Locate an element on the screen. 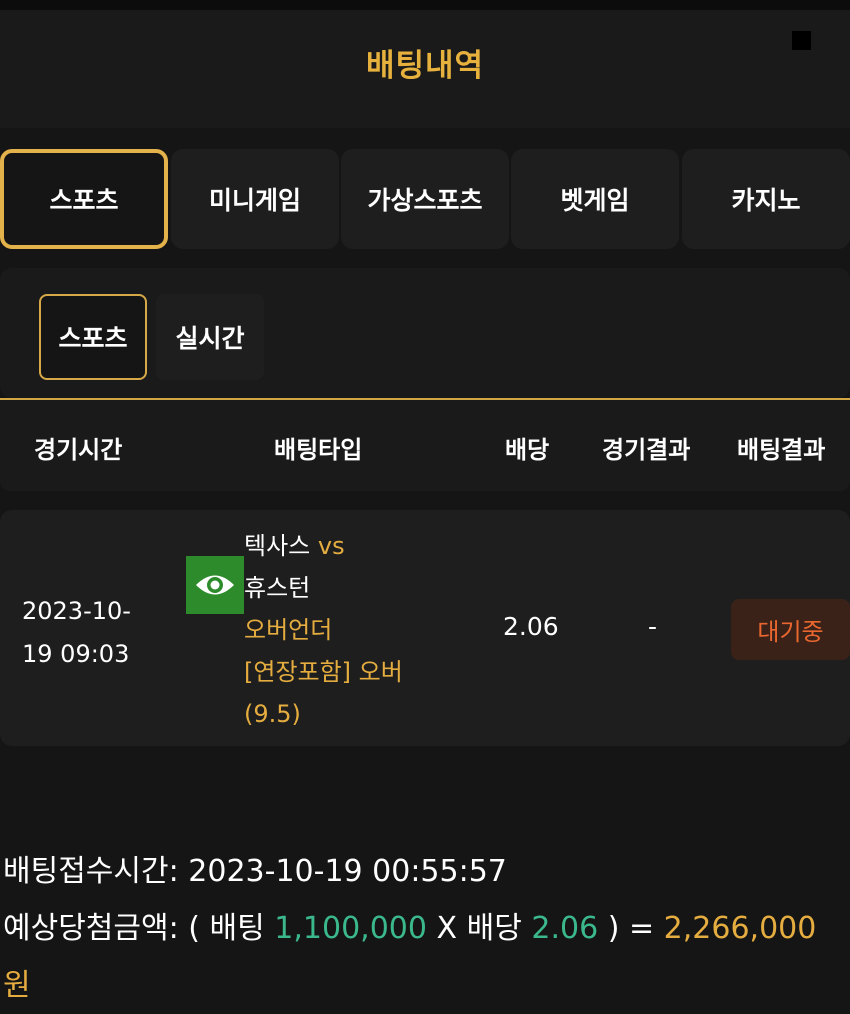  away-team: 휴스턴 is located at coordinates (277, 588).